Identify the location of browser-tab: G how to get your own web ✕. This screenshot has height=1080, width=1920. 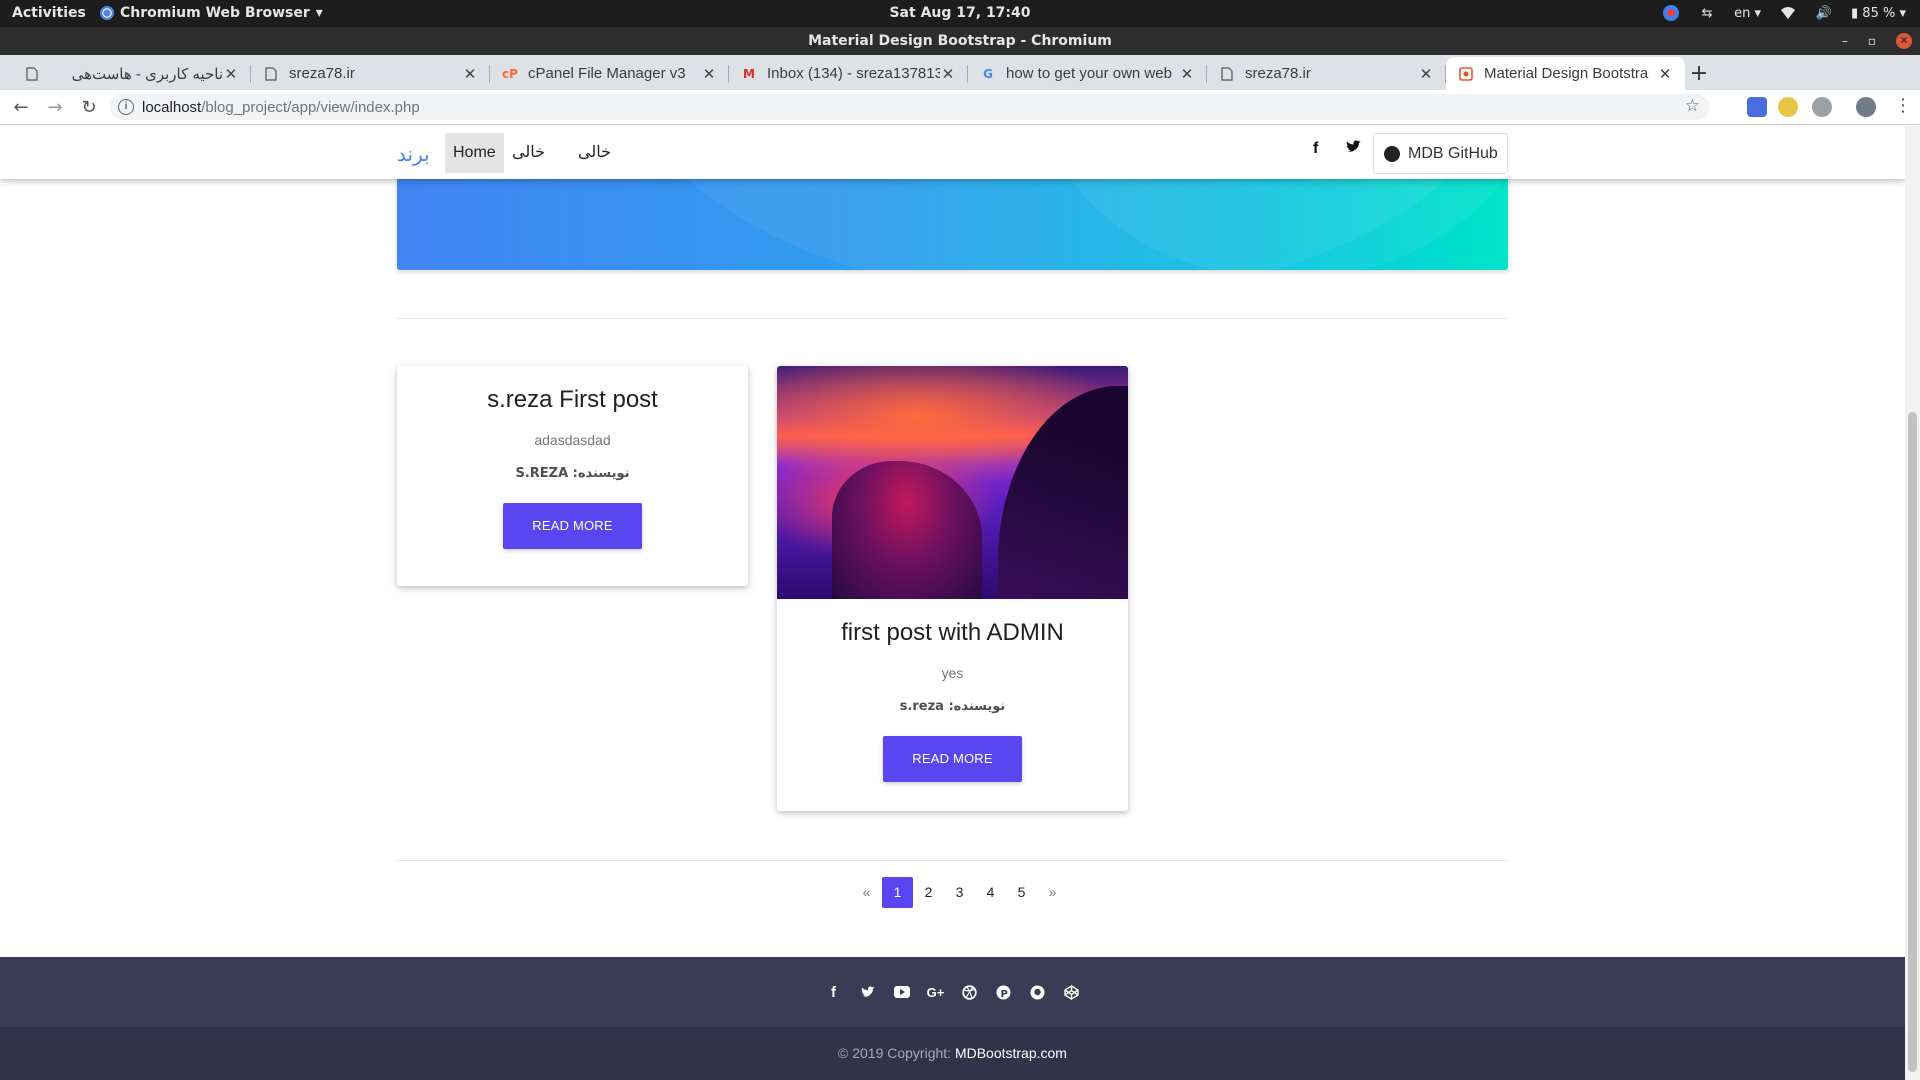
(1087, 73).